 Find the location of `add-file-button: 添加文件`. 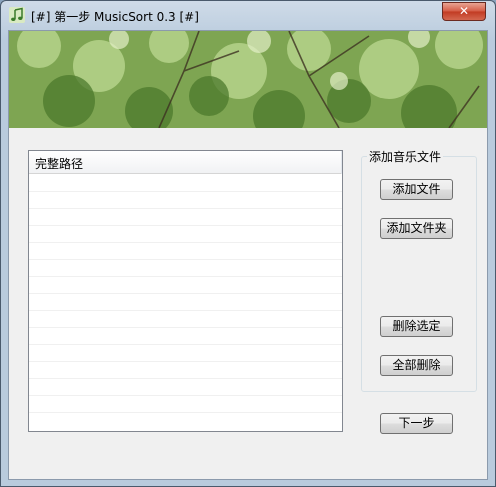

add-file-button: 添加文件 is located at coordinates (416, 189).